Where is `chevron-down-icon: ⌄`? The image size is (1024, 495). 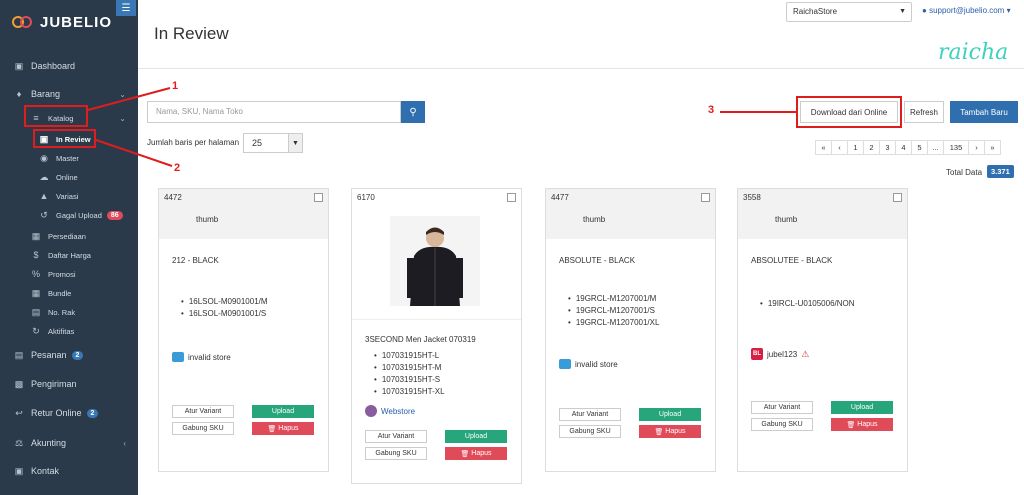
chevron-down-icon: ⌄ is located at coordinates (122, 94).